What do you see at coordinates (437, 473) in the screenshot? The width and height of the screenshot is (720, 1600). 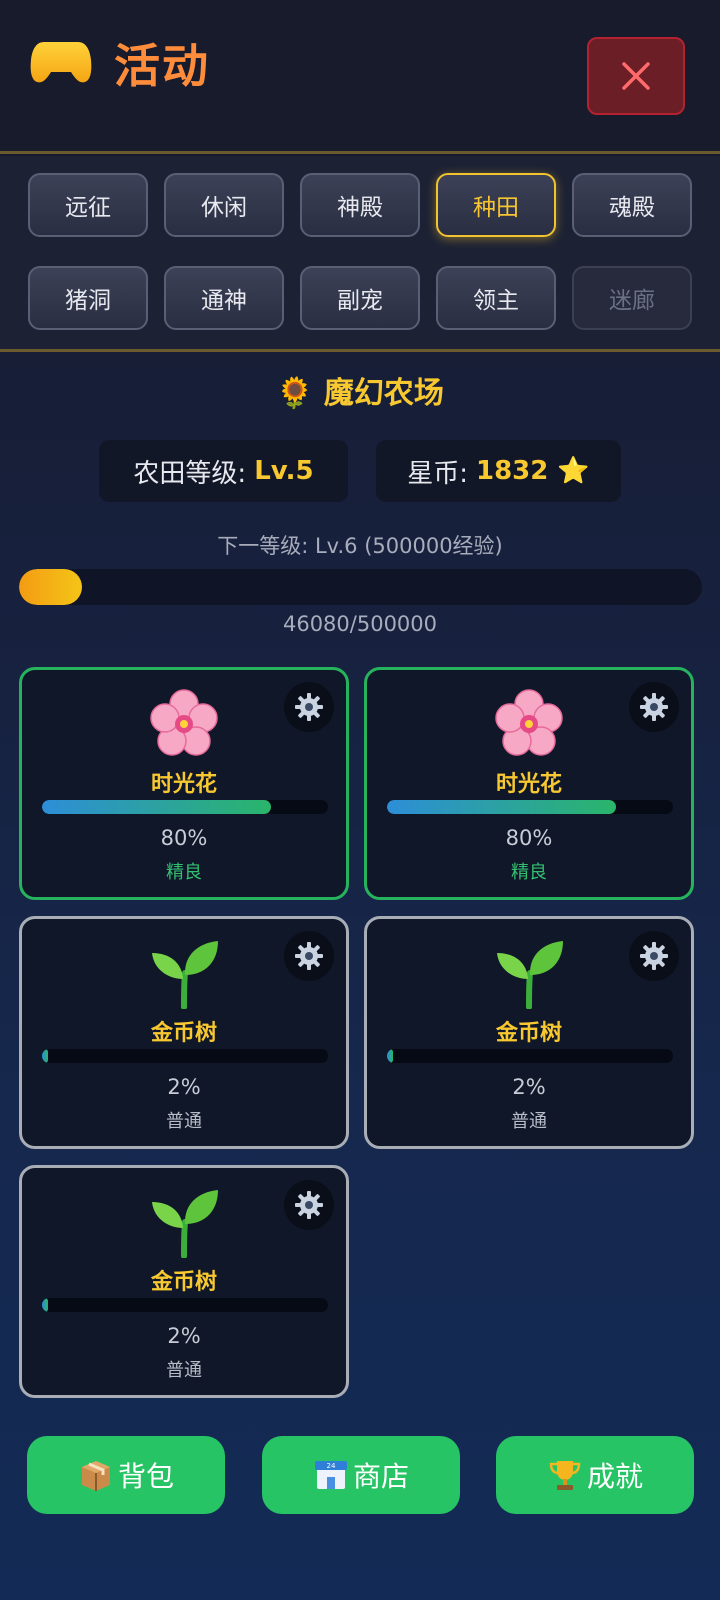 I see `coin-label: 星币:` at bounding box center [437, 473].